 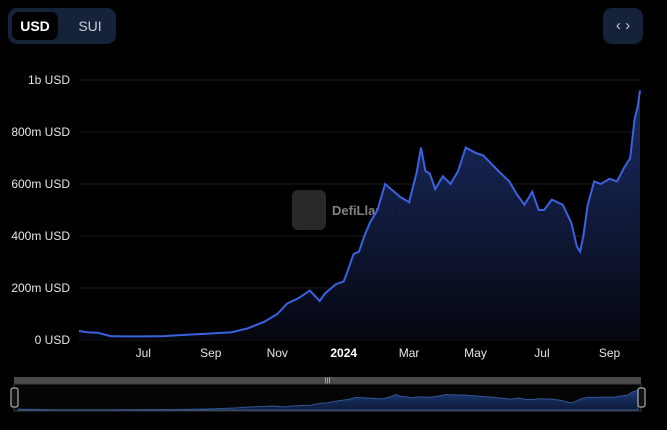 What do you see at coordinates (378, 353) in the screenshot?
I see `x-axis: Jul Sep Nov 2024 Mar May Jul Sep` at bounding box center [378, 353].